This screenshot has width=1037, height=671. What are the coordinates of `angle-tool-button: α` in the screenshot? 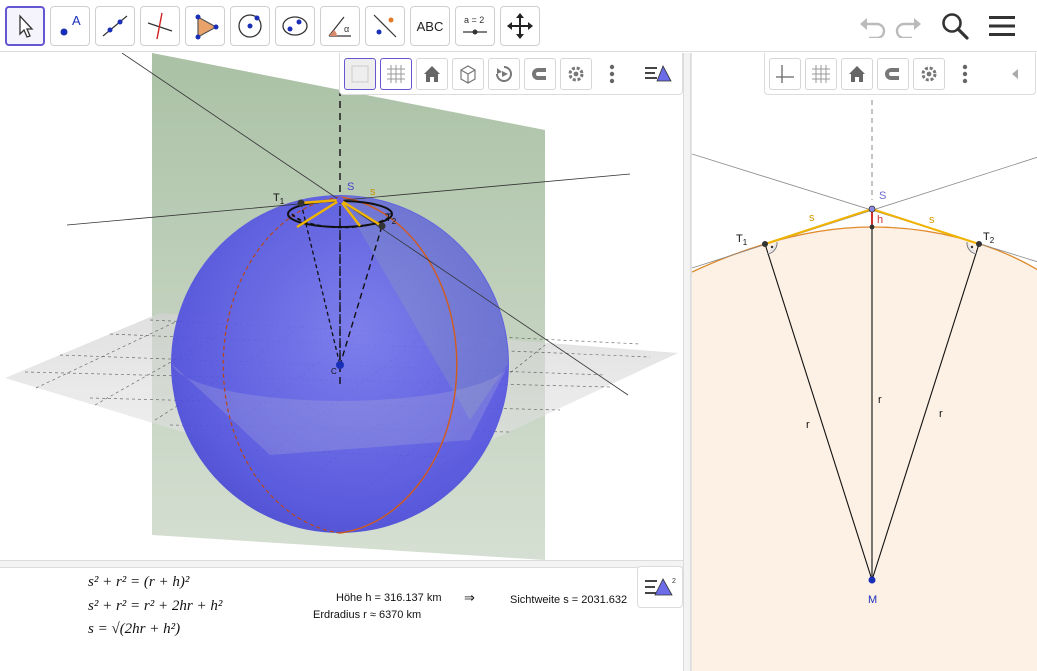 It's located at (340, 26).